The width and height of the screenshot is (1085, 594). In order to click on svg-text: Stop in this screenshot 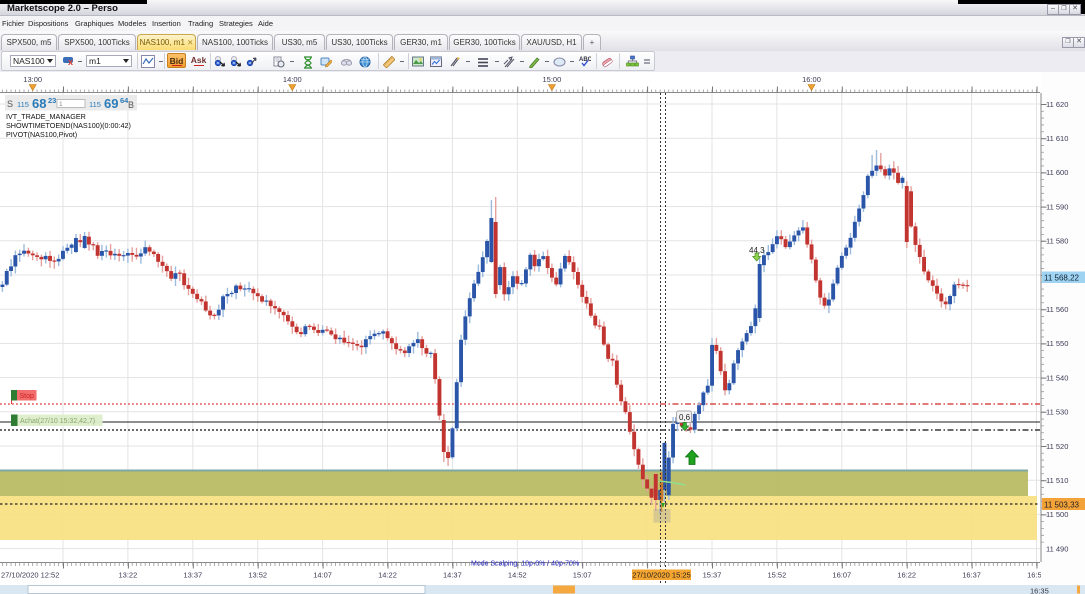, I will do `click(27, 396)`.